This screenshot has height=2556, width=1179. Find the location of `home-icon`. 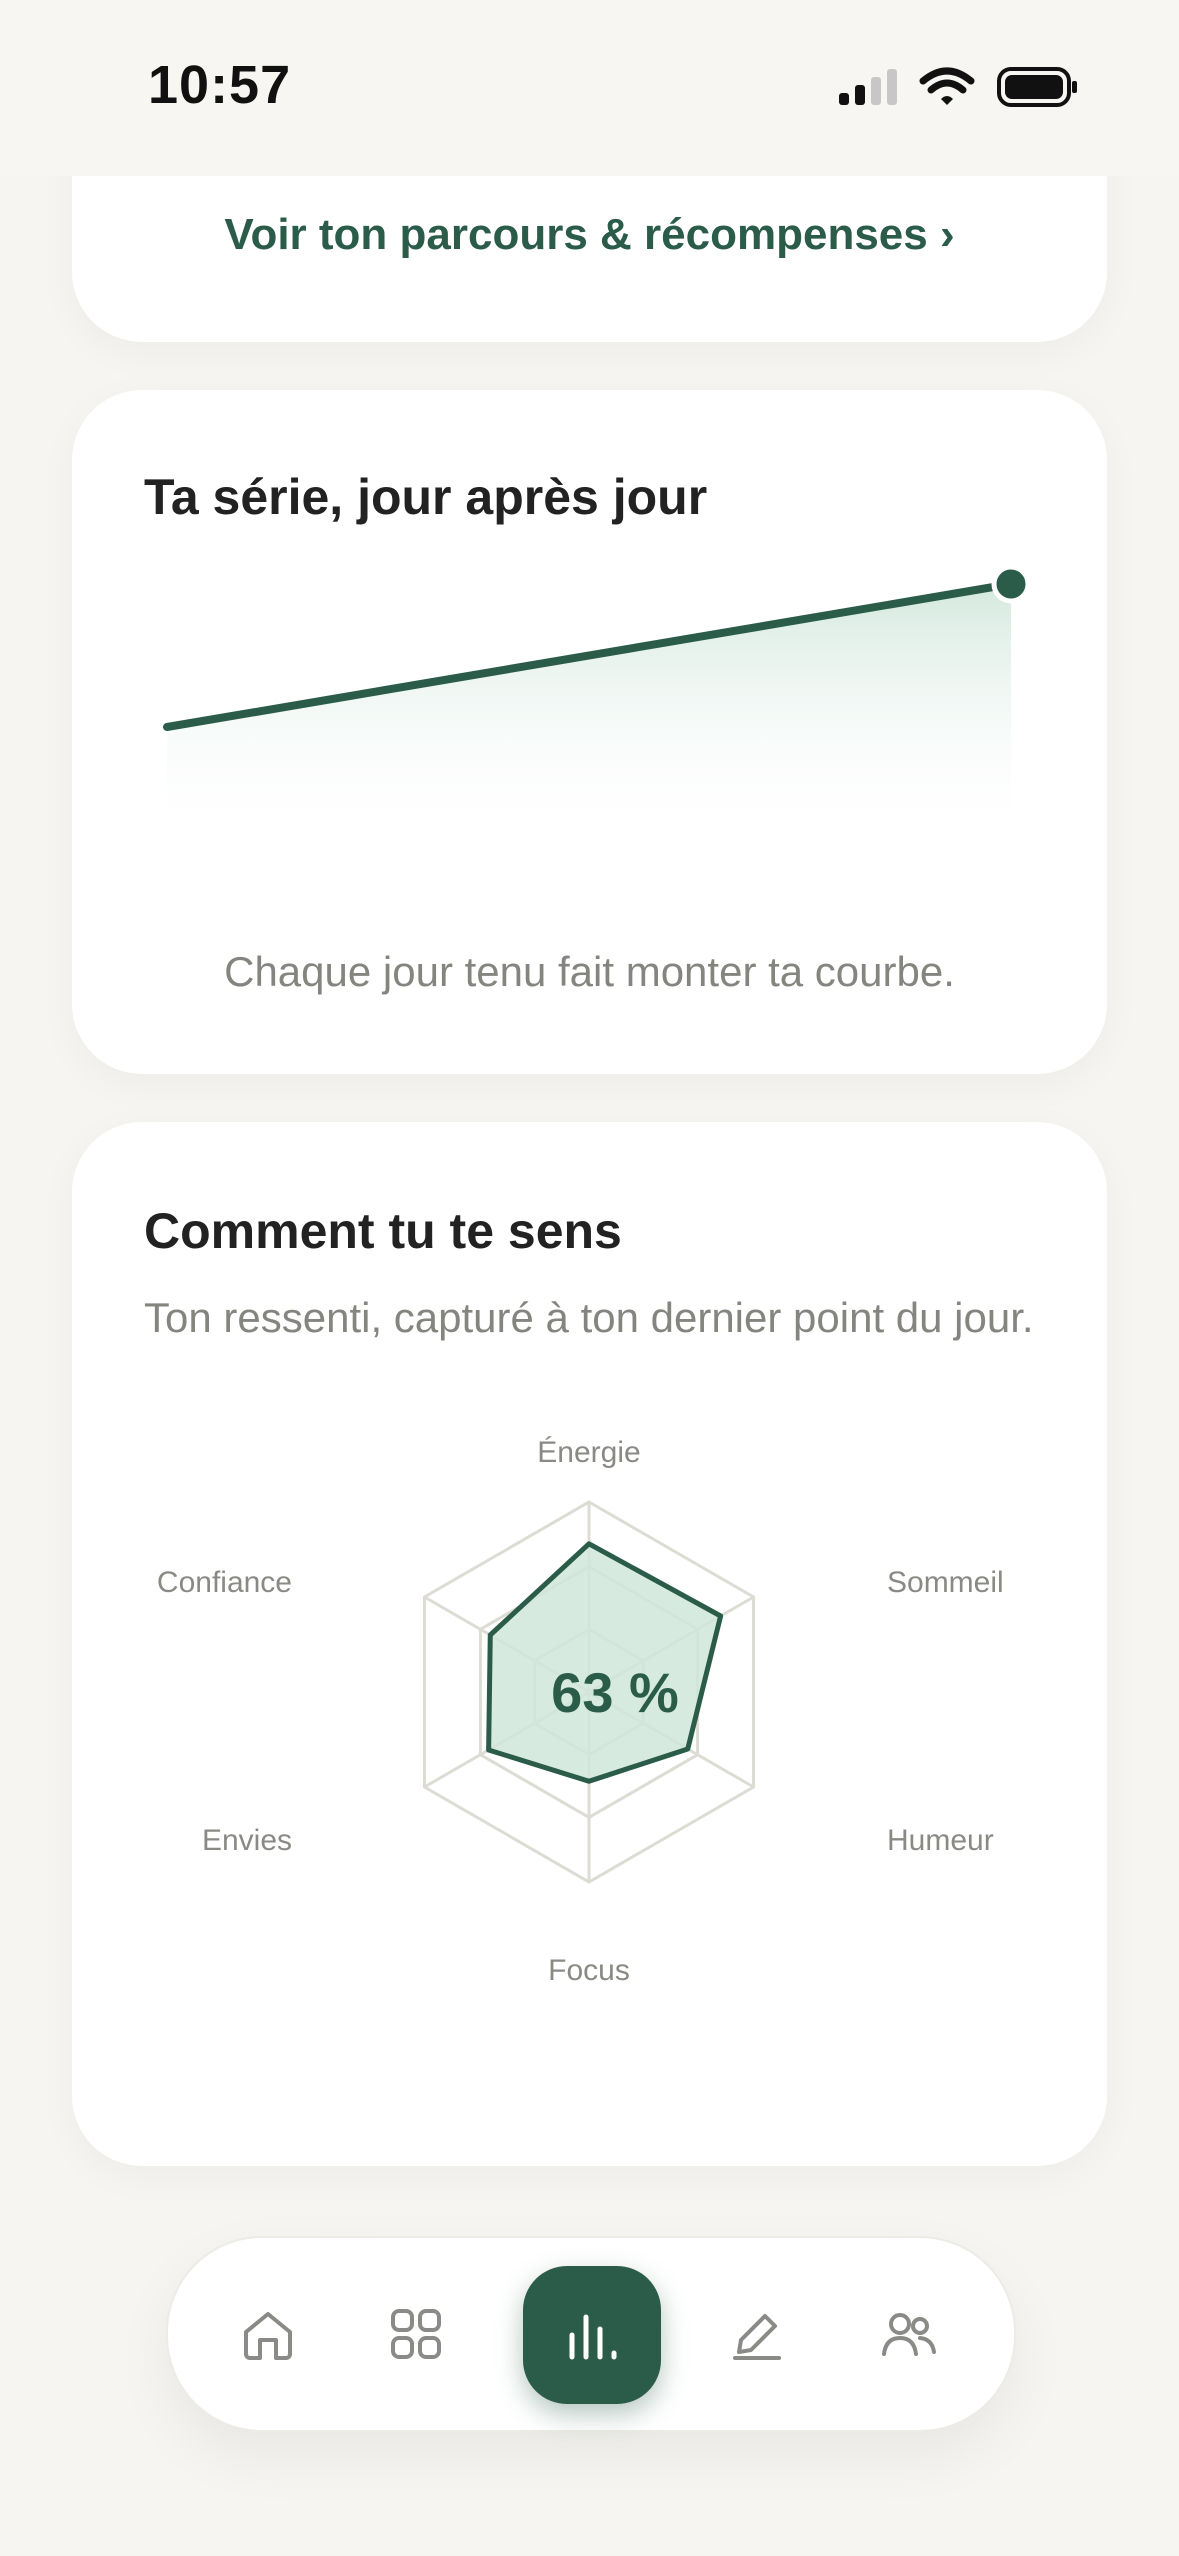

home-icon is located at coordinates (268, 2336).